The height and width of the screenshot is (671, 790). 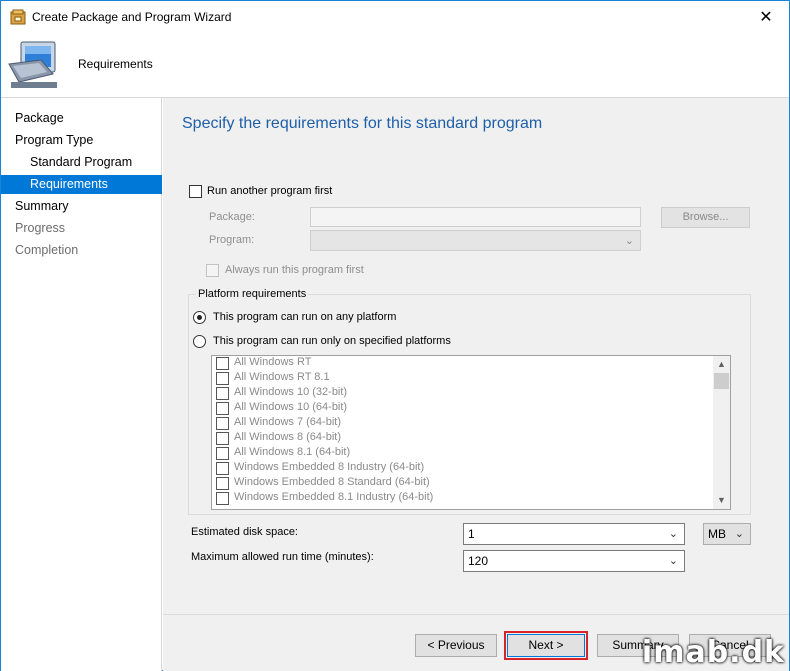 I want to click on page-title: Requirements, so click(x=115, y=64).